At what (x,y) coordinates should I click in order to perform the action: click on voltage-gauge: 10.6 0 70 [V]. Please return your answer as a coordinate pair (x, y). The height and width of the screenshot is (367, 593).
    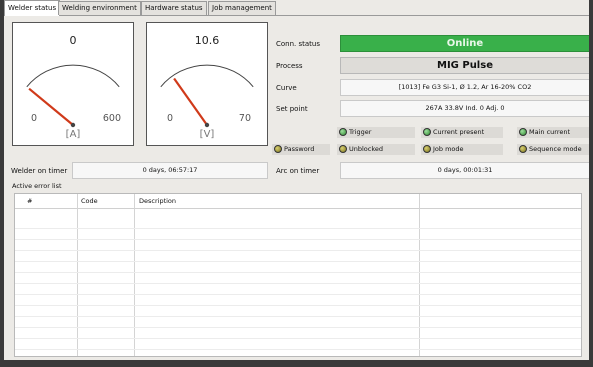
    Looking at the image, I should click on (207, 84).